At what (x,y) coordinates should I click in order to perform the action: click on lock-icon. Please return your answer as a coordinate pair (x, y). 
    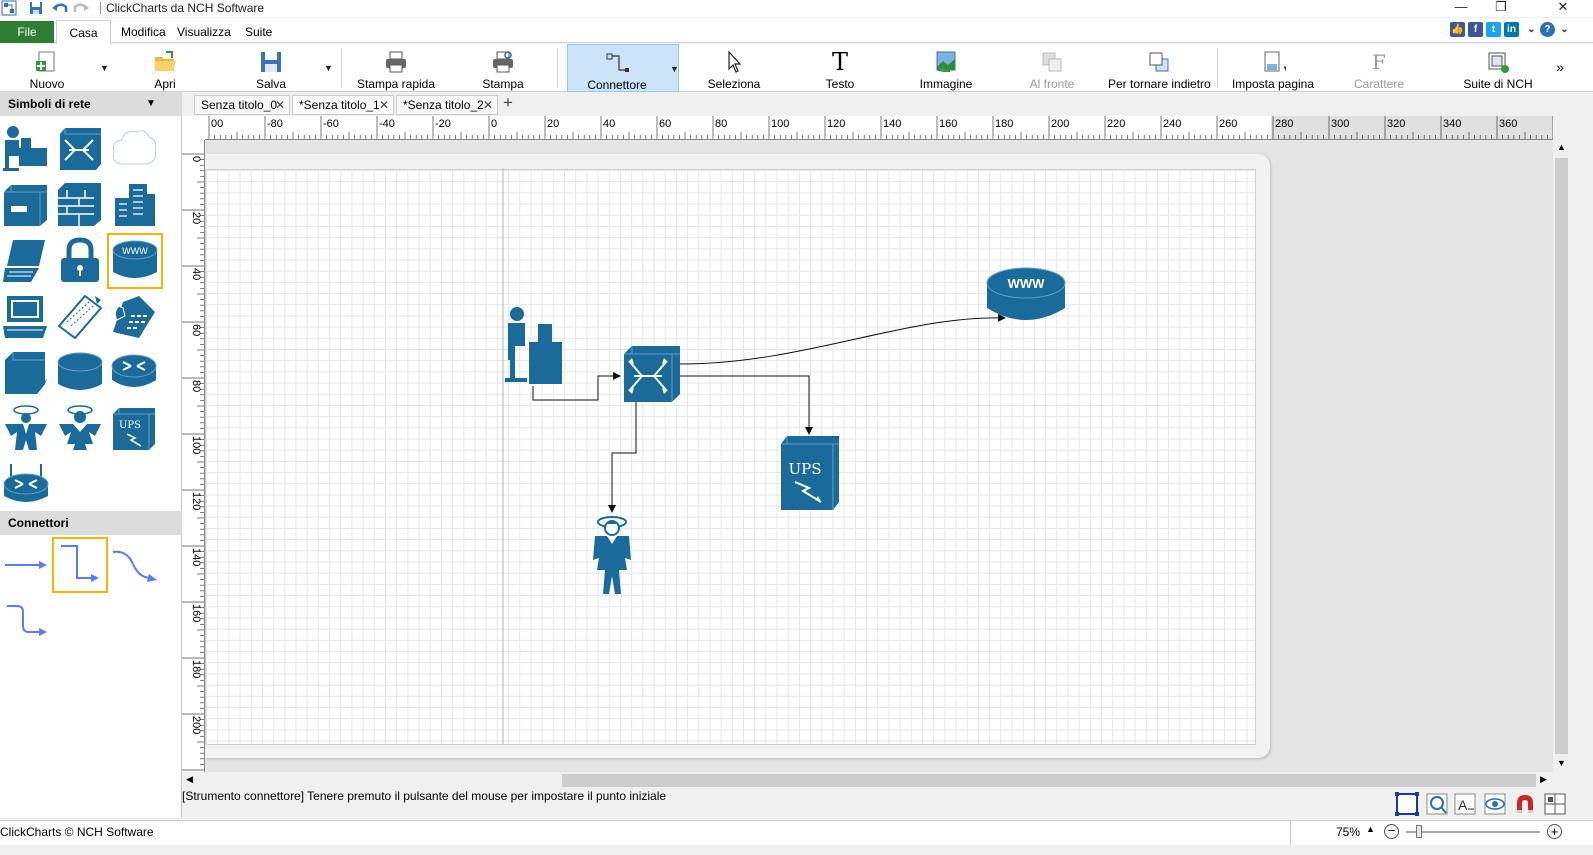
    Looking at the image, I should click on (80, 261).